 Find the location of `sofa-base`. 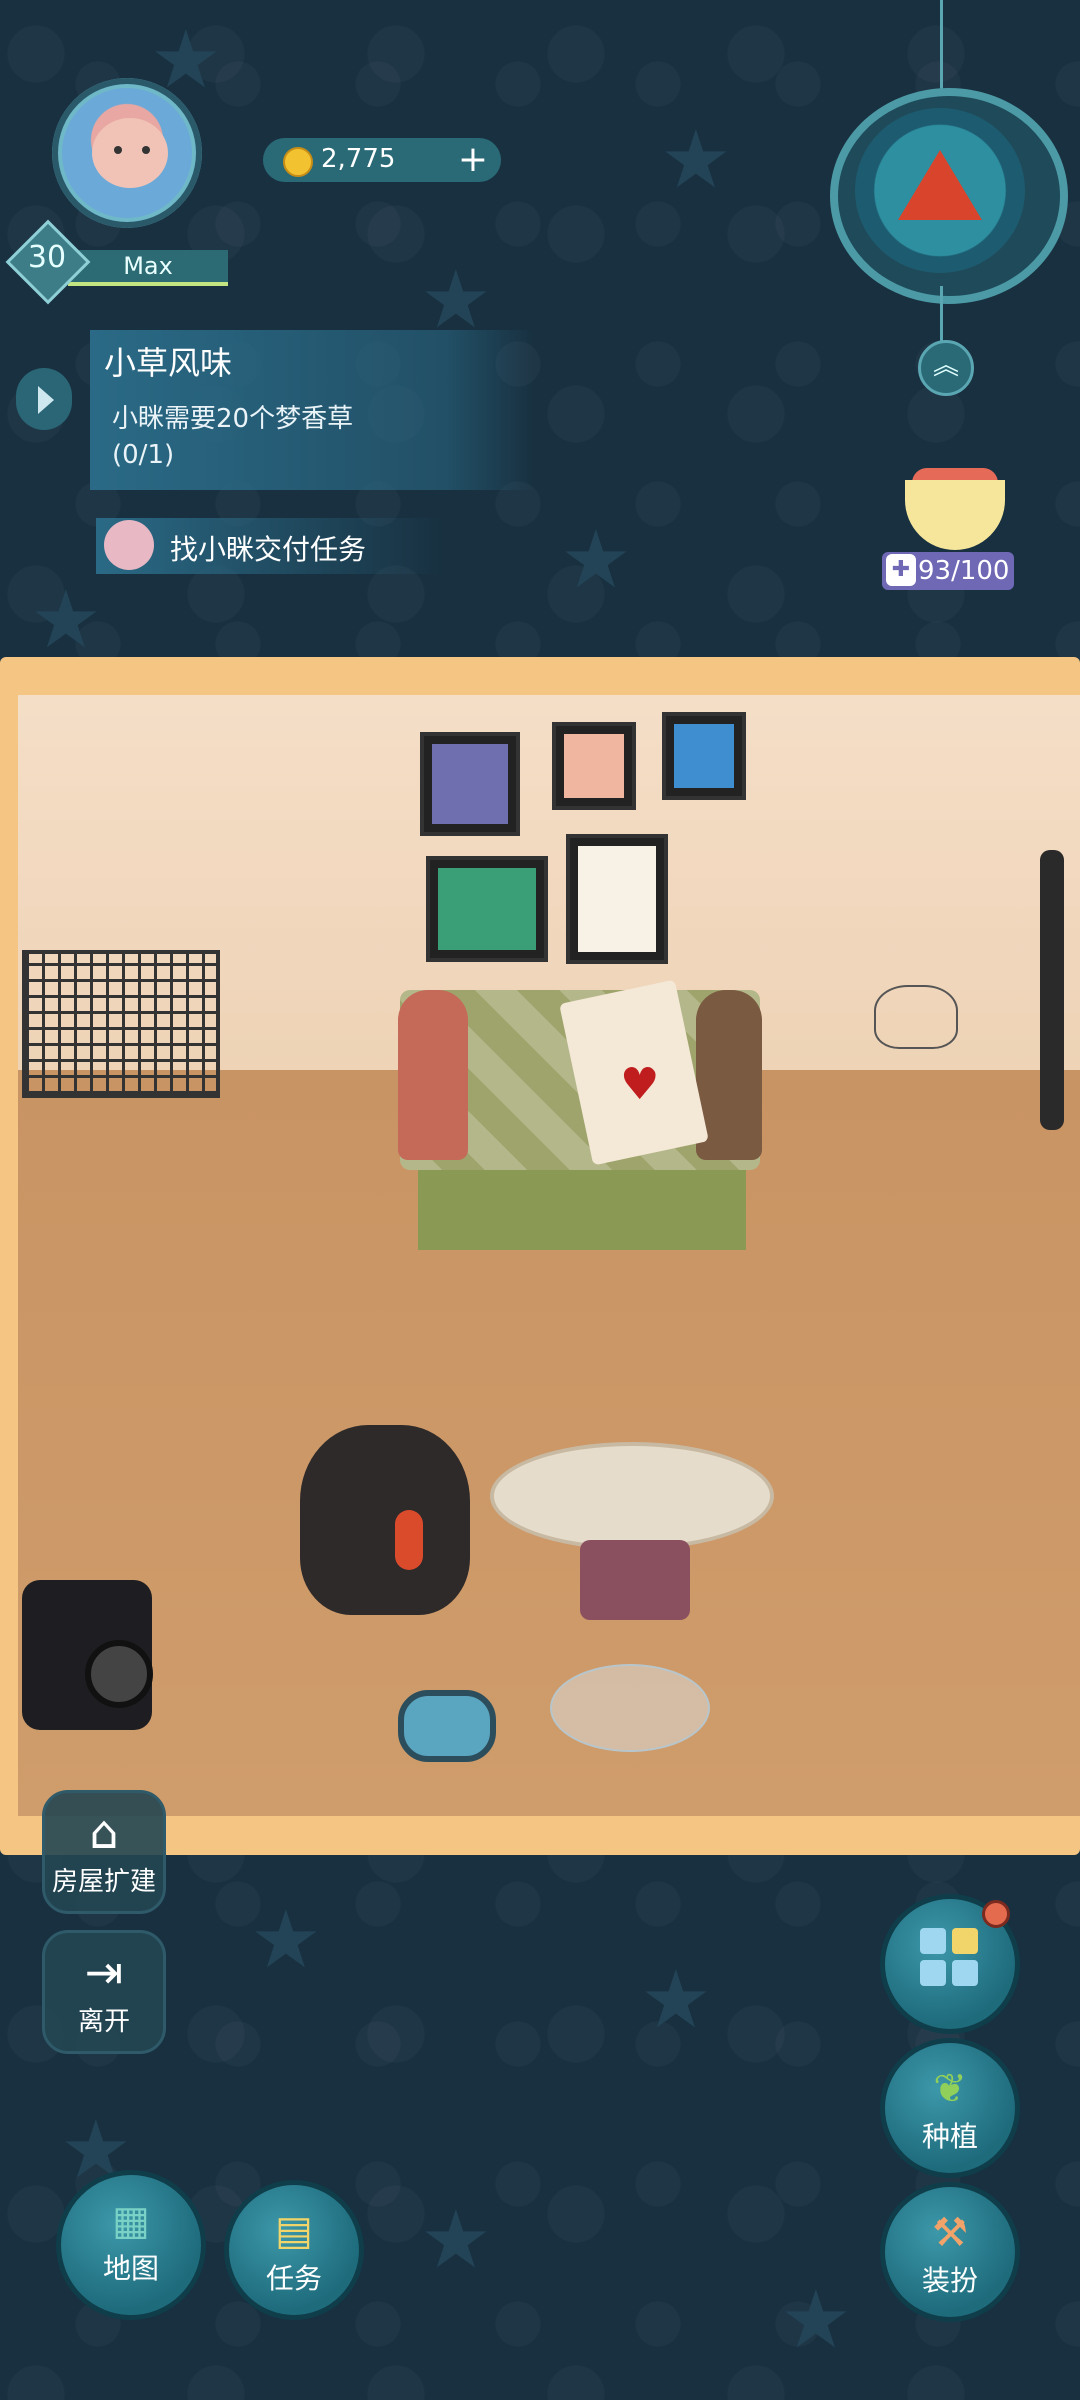

sofa-base is located at coordinates (582, 1210).